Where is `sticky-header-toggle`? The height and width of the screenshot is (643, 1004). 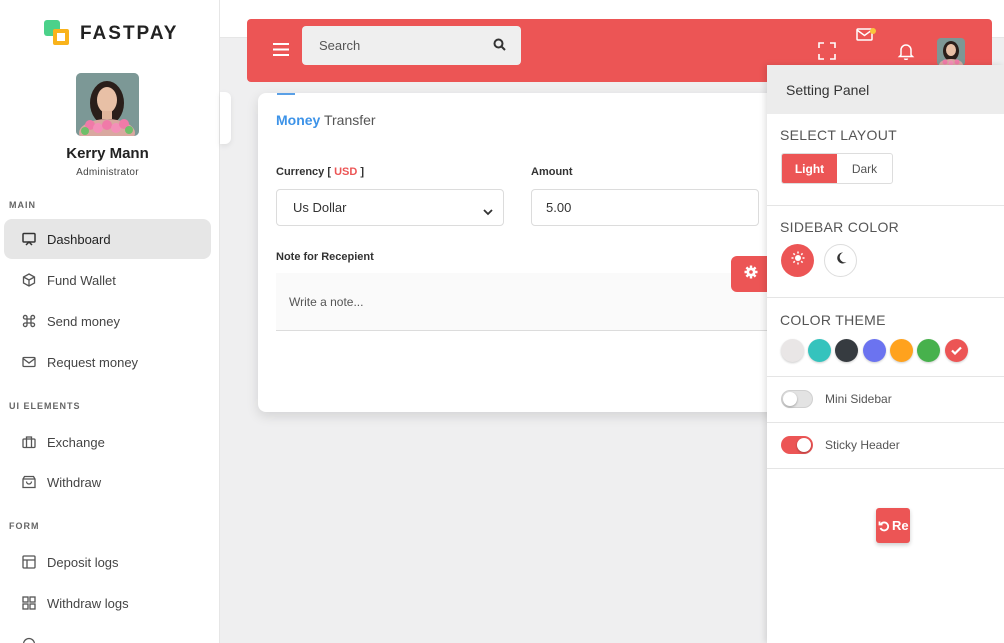
sticky-header-toggle is located at coordinates (797, 445).